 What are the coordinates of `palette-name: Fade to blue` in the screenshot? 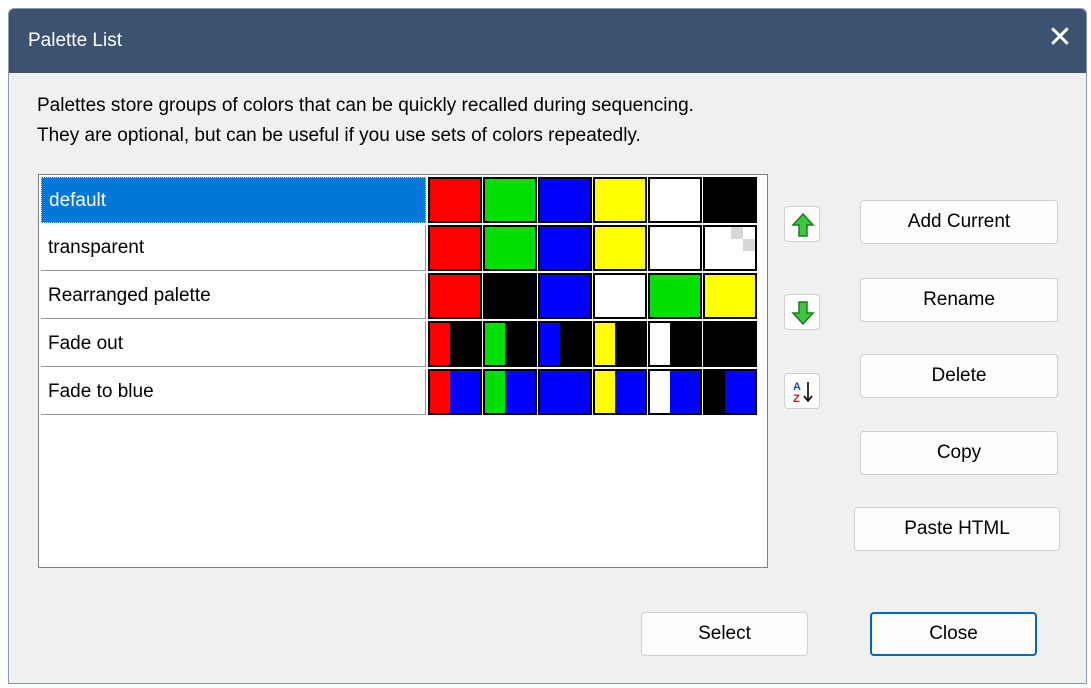 It's located at (233, 392).